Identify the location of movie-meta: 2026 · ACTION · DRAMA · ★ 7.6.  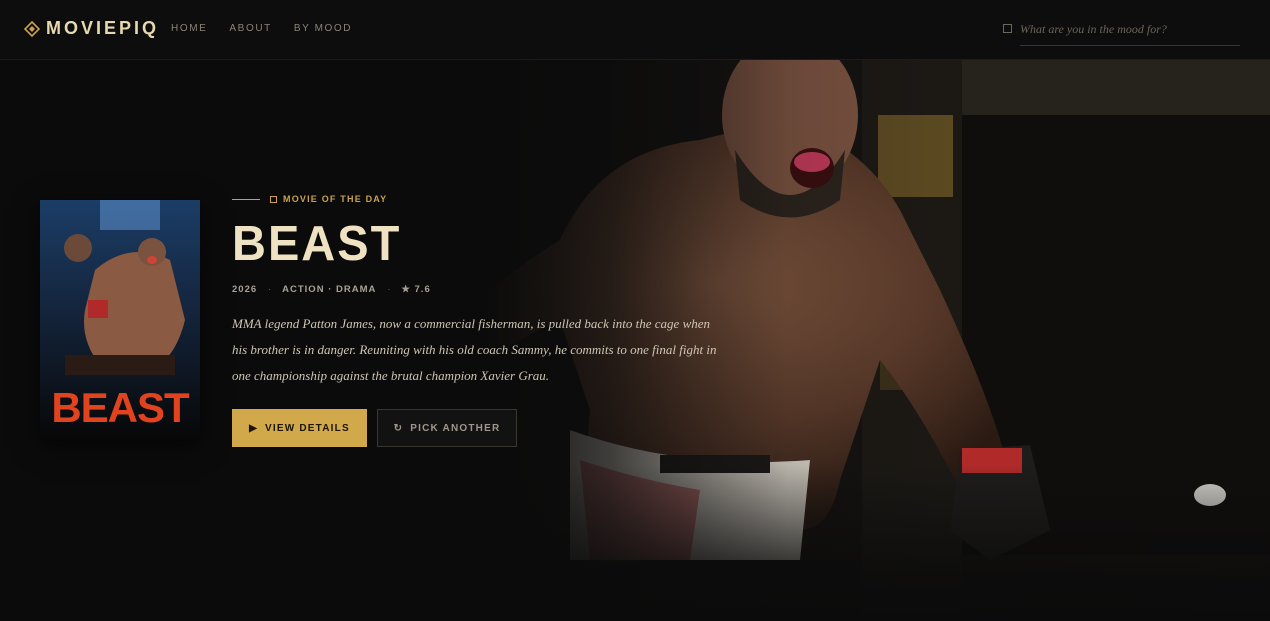
(482, 289).